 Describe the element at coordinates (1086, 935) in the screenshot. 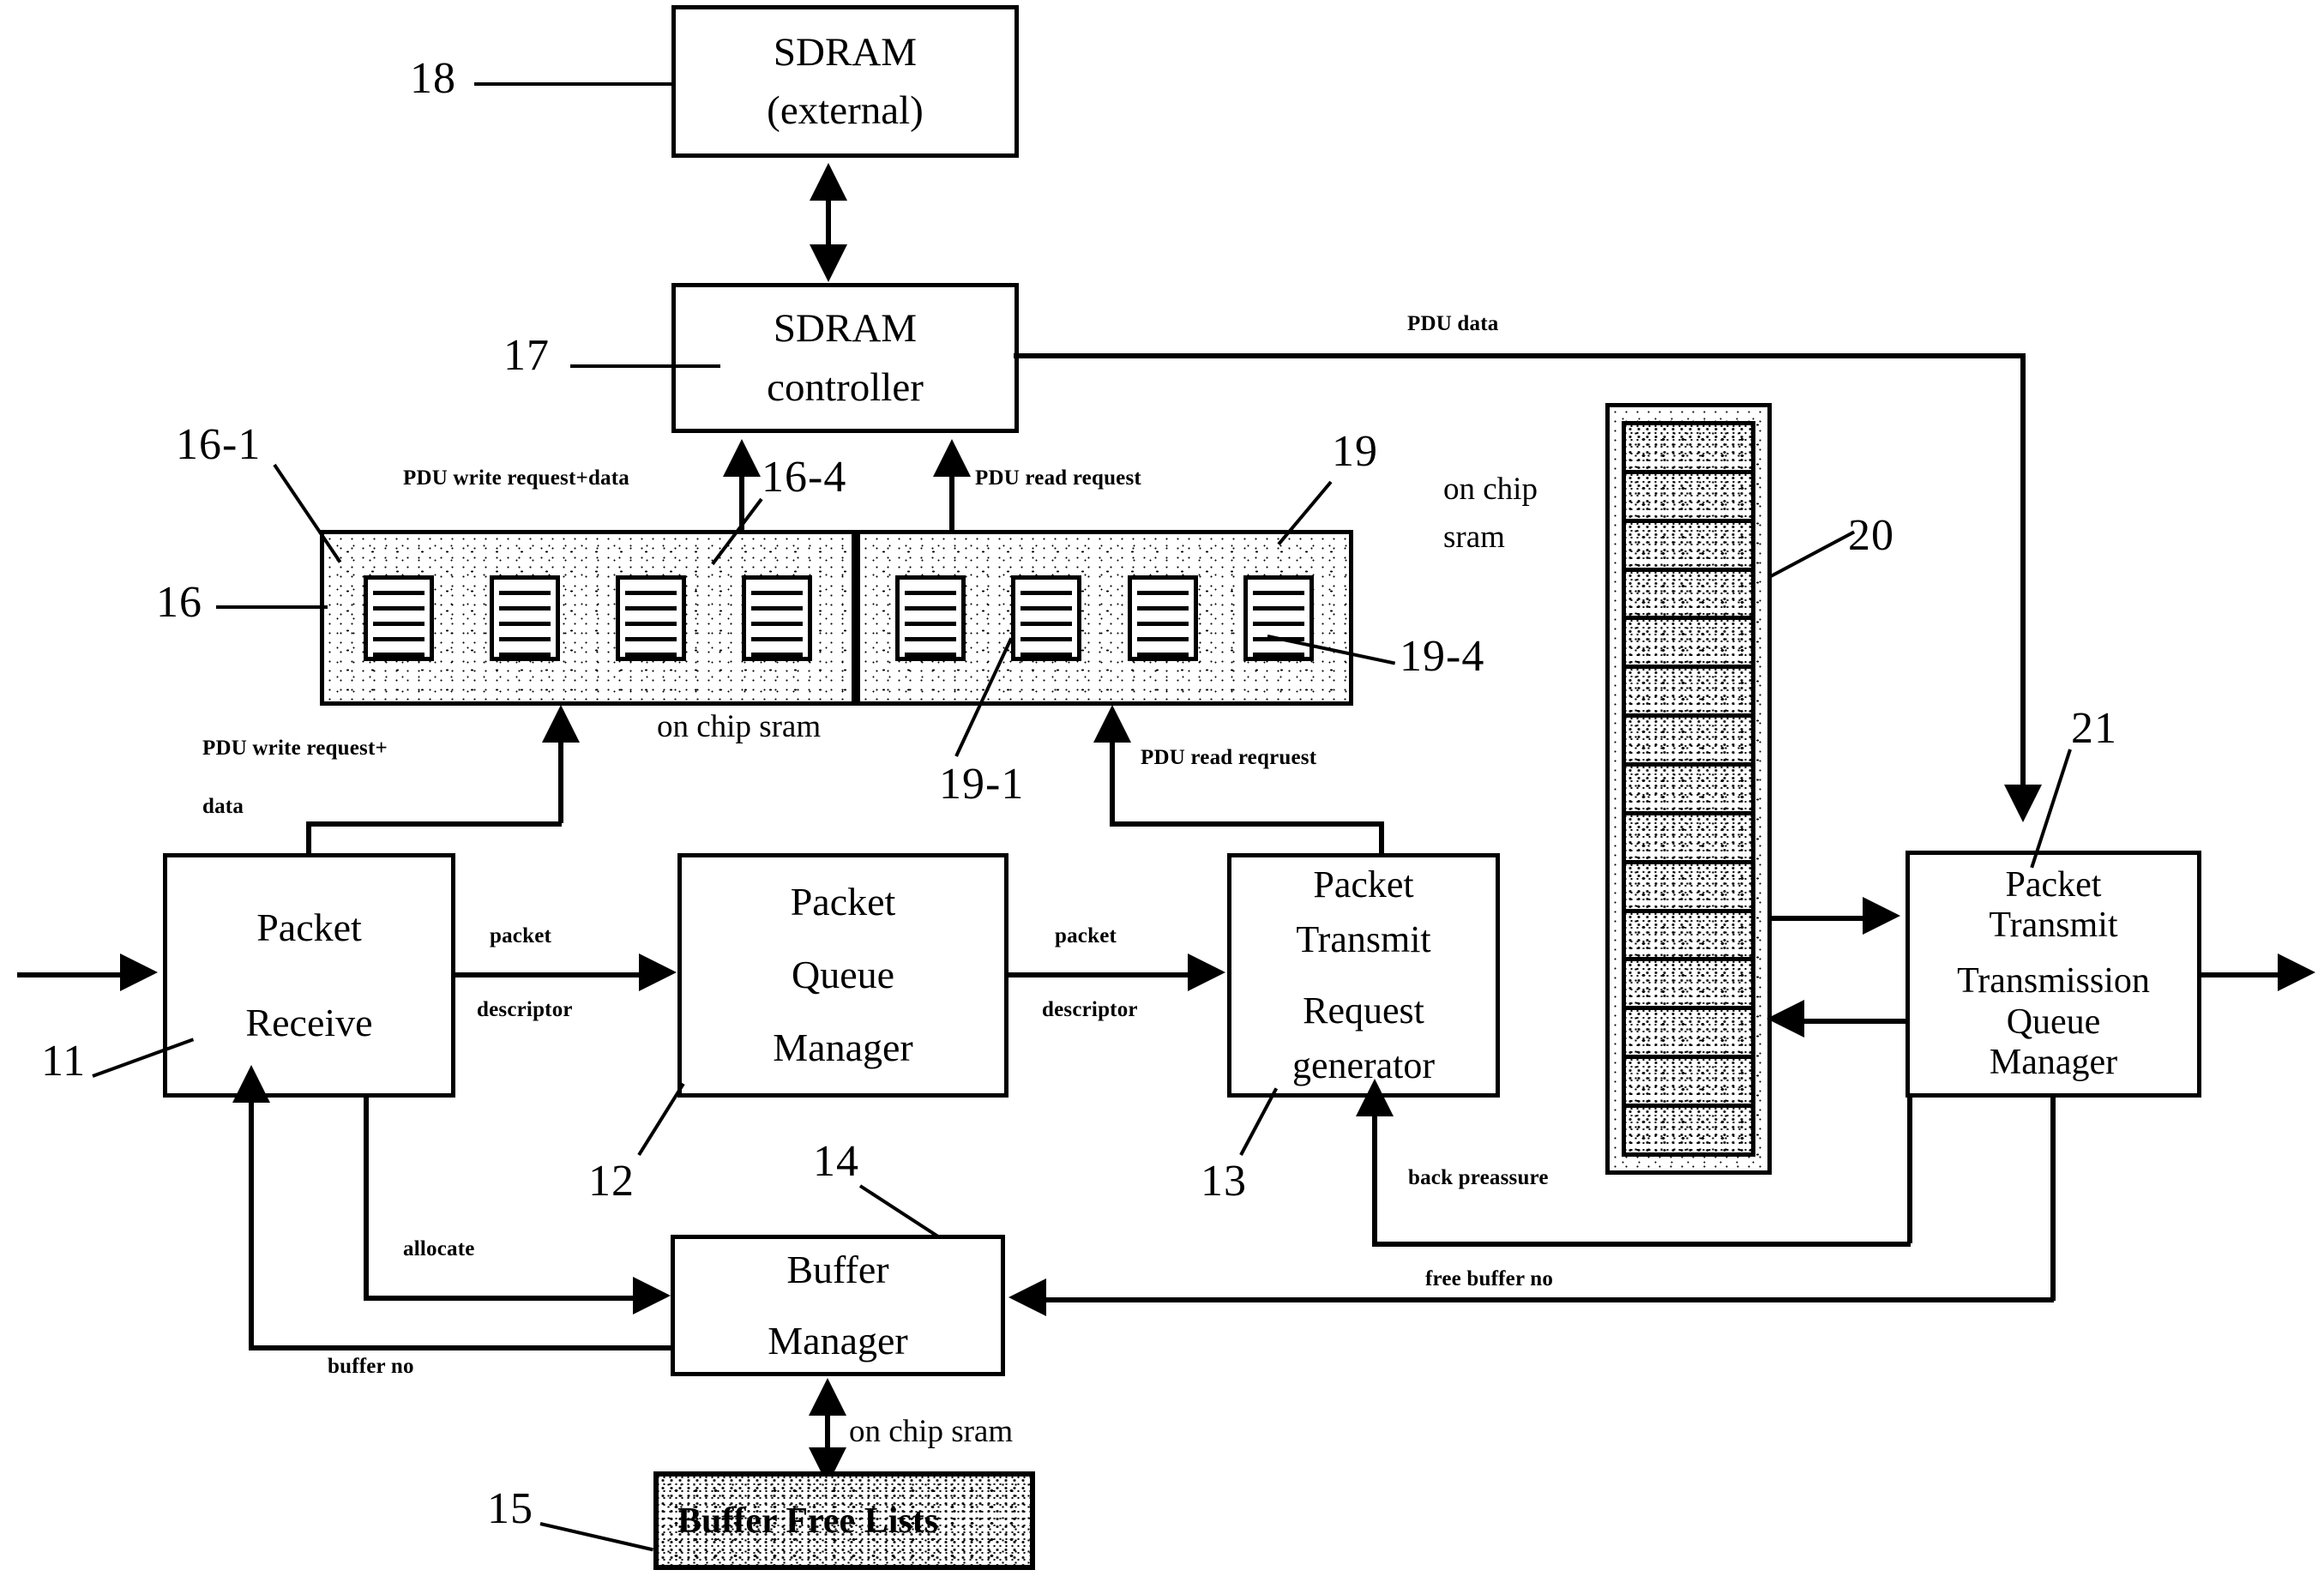

I see `label-packet-2: packet` at that location.